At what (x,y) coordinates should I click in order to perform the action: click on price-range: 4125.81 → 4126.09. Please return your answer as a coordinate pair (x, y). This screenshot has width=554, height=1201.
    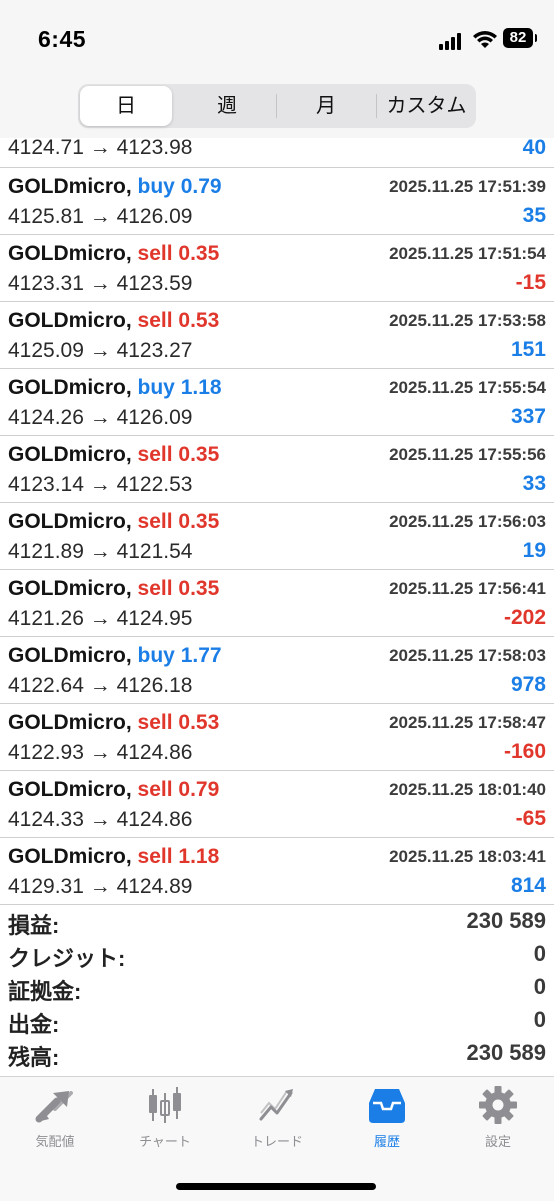
    Looking at the image, I should click on (100, 216).